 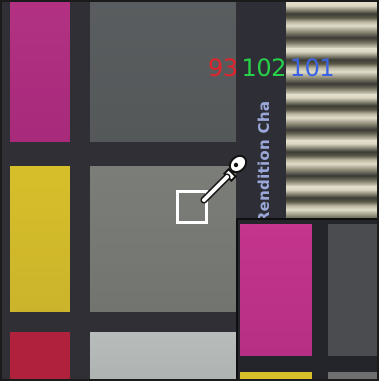 I want to click on eyedropper-icon, so click(x=224, y=178).